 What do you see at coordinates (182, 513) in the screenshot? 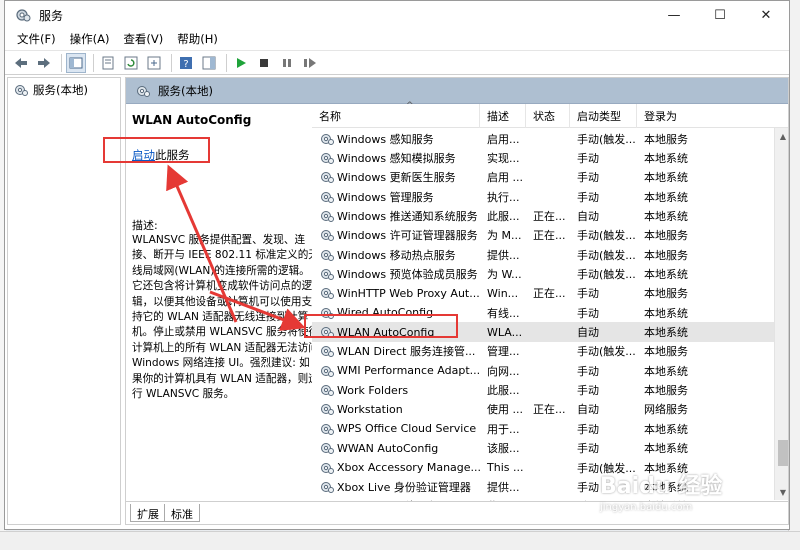
I see `tab-standard: 标准` at bounding box center [182, 513].